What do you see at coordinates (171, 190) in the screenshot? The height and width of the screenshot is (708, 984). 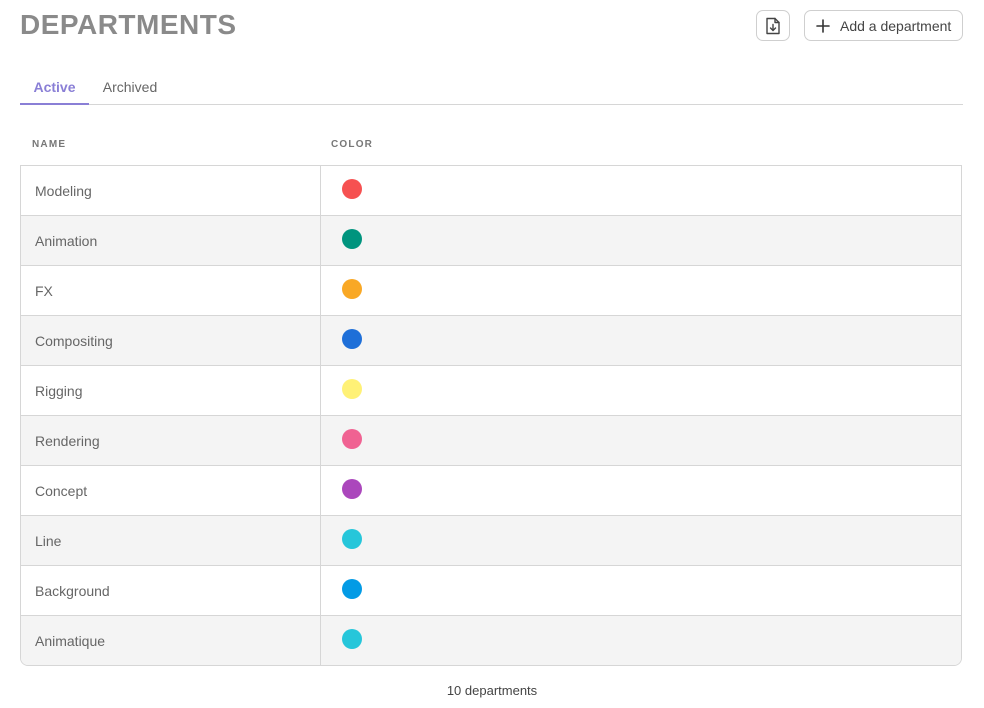 I see `department-name: Modeling` at bounding box center [171, 190].